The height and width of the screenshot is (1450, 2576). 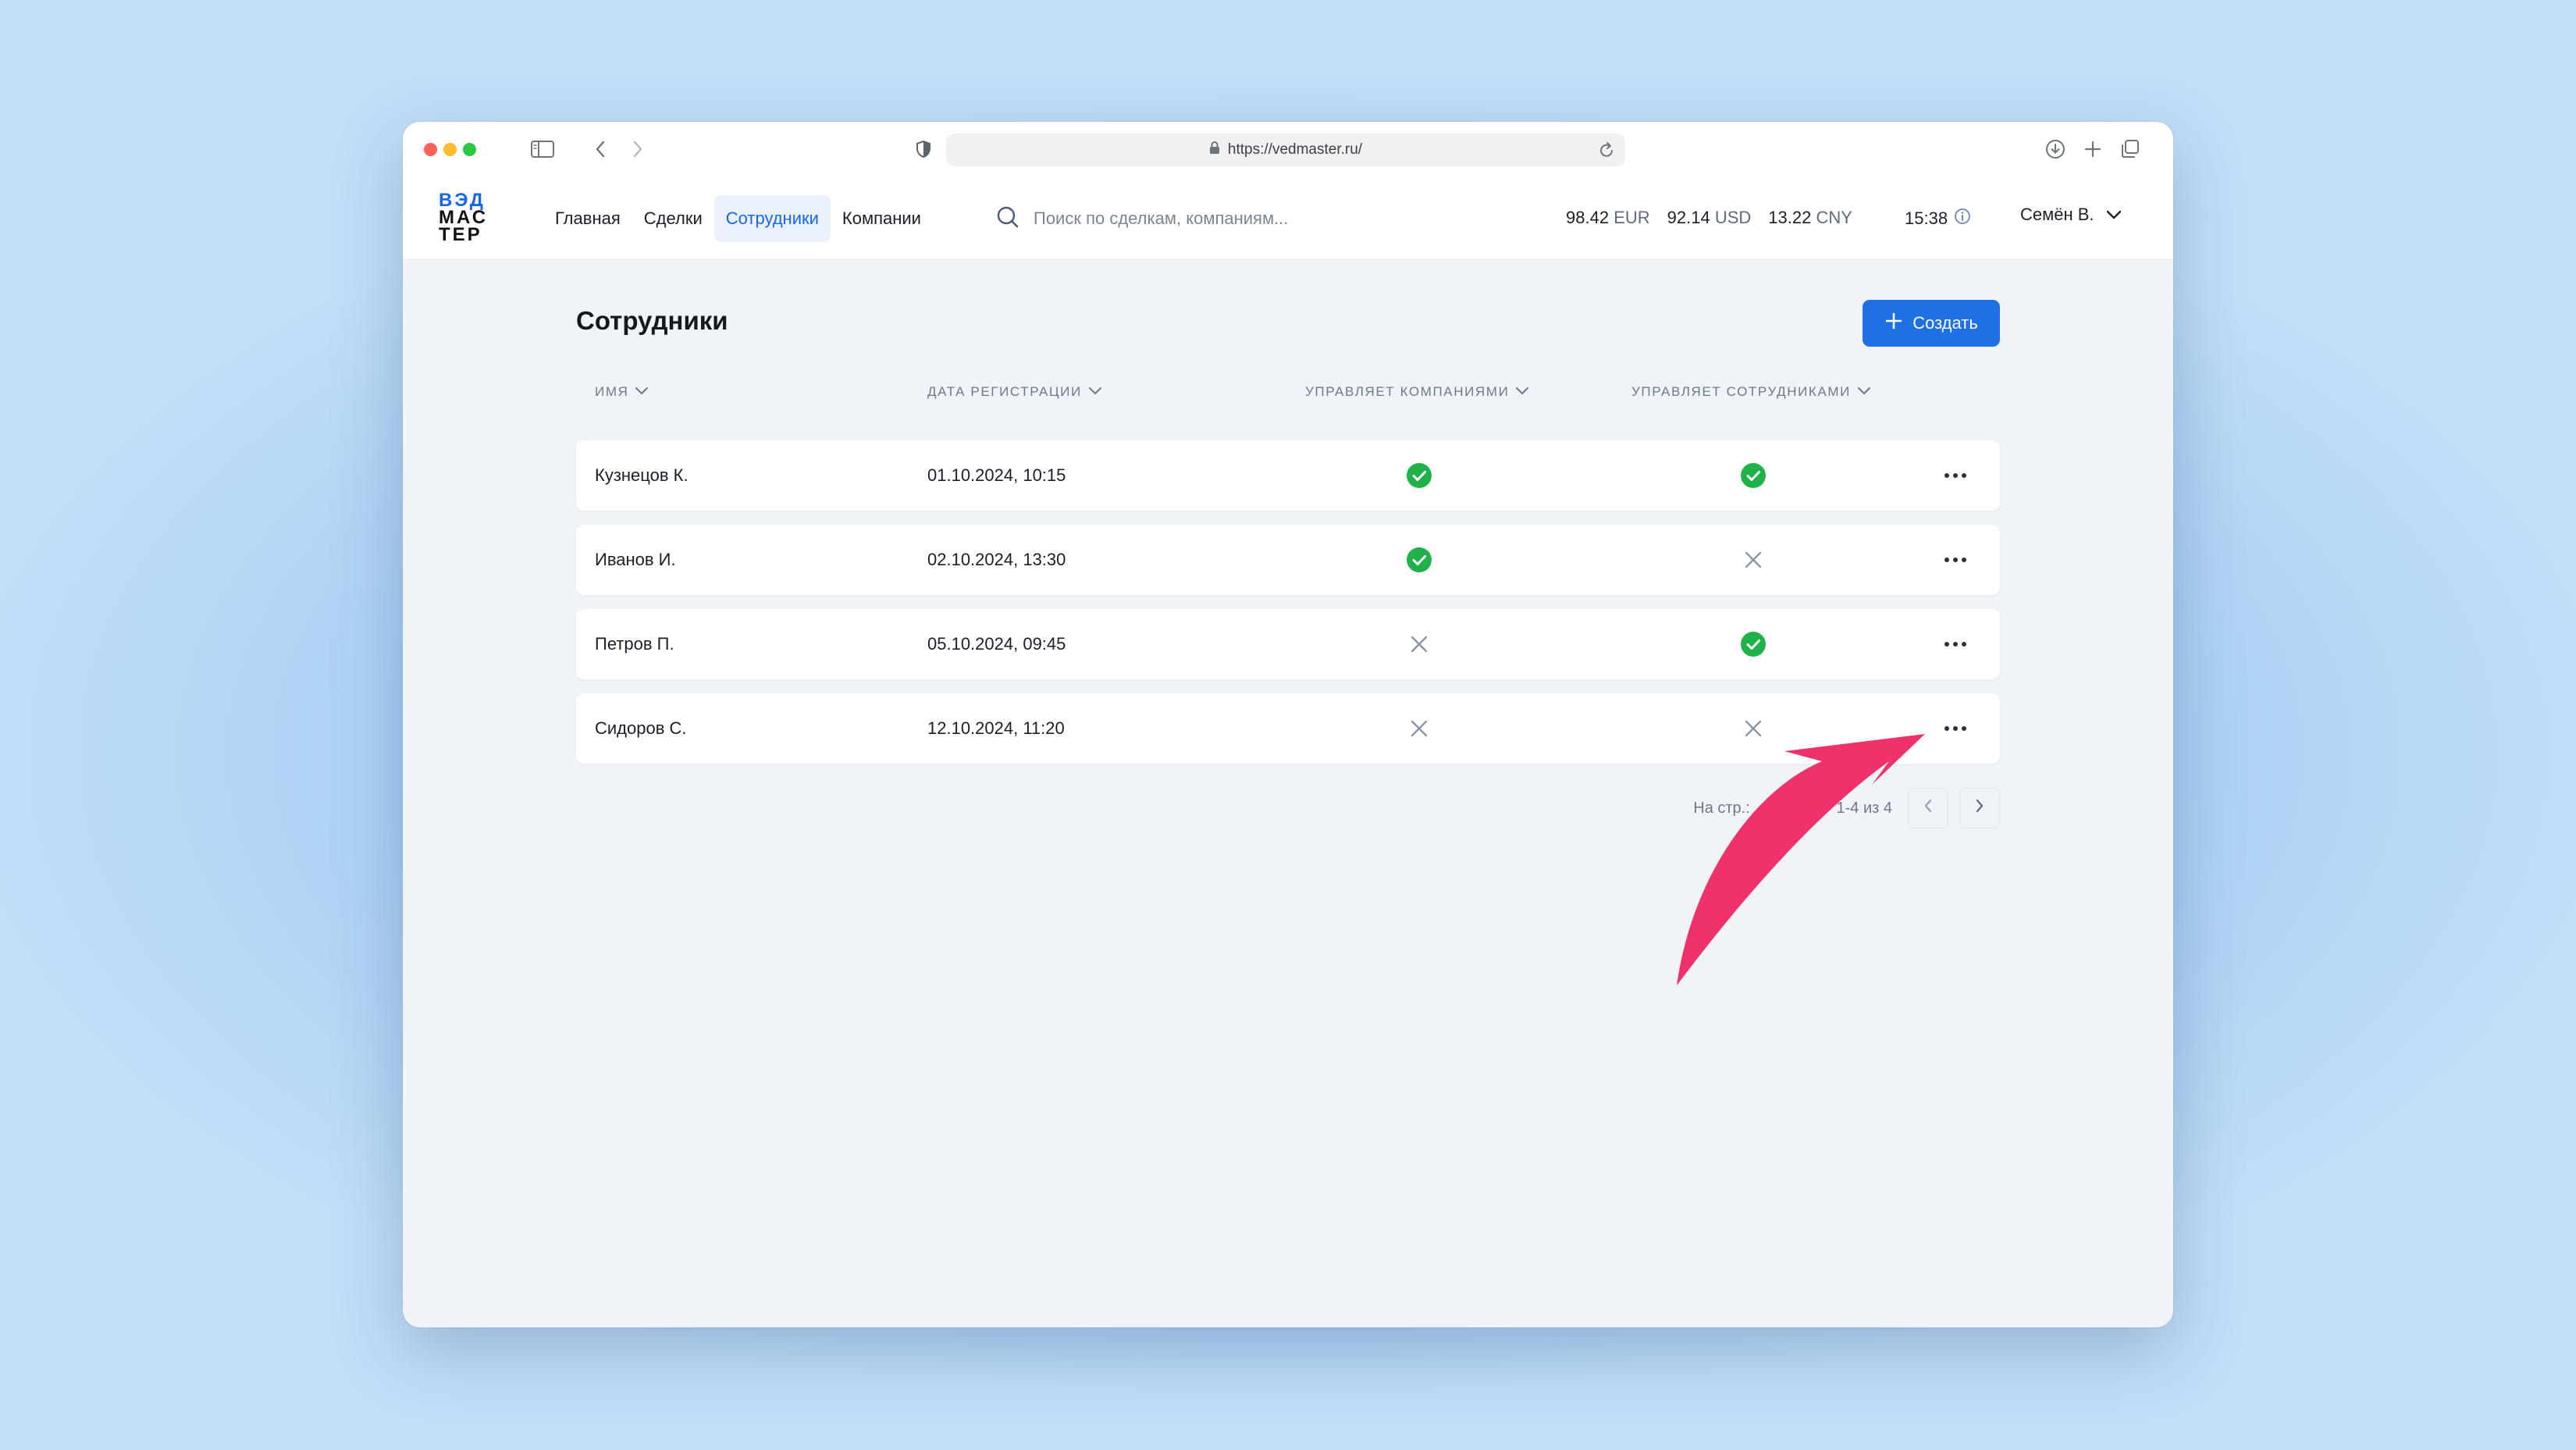 I want to click on column-header-date: Дата регистрации, so click(x=1014, y=392).